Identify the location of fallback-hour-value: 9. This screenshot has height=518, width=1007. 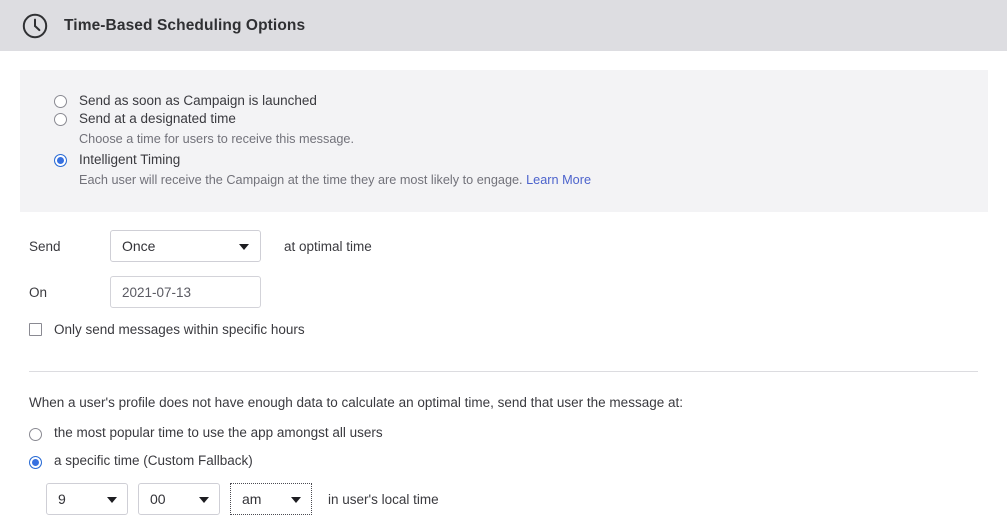
(62, 499).